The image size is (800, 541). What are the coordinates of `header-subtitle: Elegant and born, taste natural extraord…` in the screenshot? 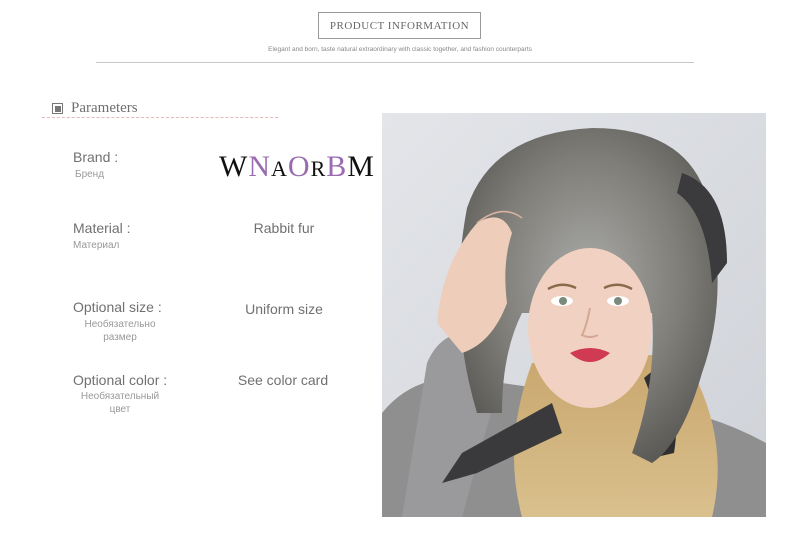 It's located at (400, 49).